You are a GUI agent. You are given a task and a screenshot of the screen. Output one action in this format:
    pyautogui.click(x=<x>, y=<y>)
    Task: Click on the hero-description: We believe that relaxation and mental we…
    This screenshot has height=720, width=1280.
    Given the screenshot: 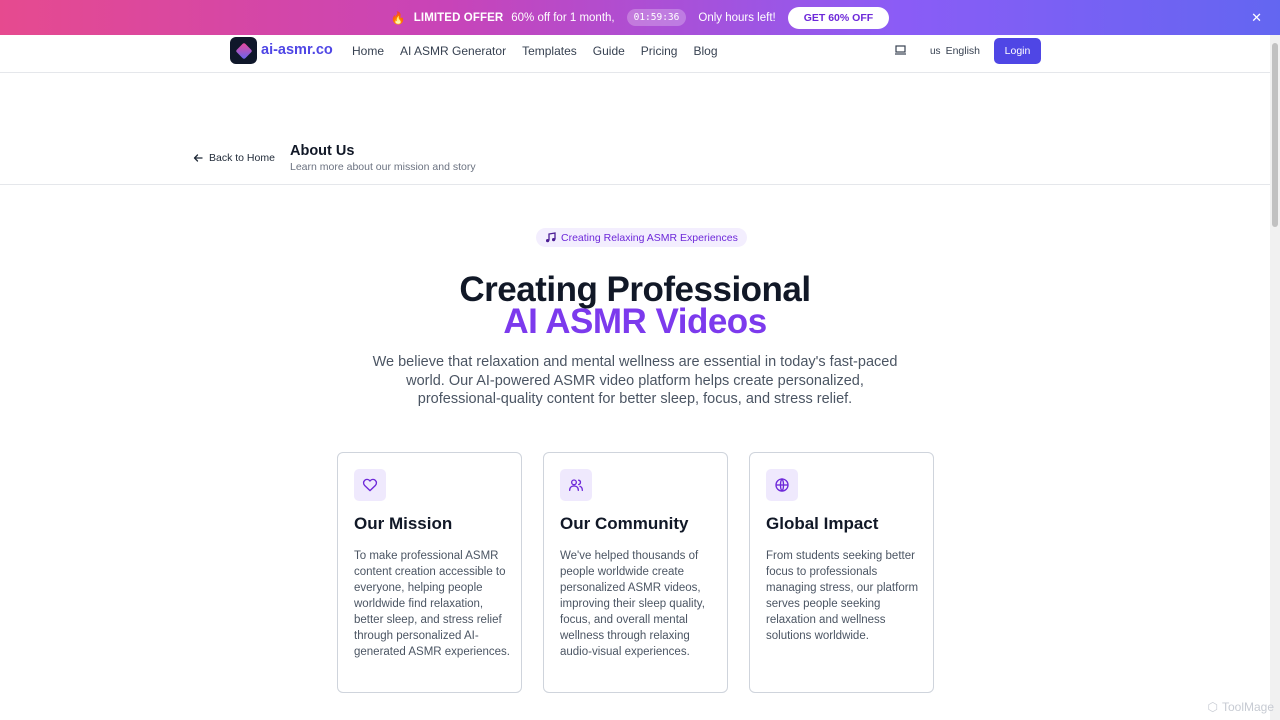 What is the action you would take?
    pyautogui.click(x=635, y=380)
    